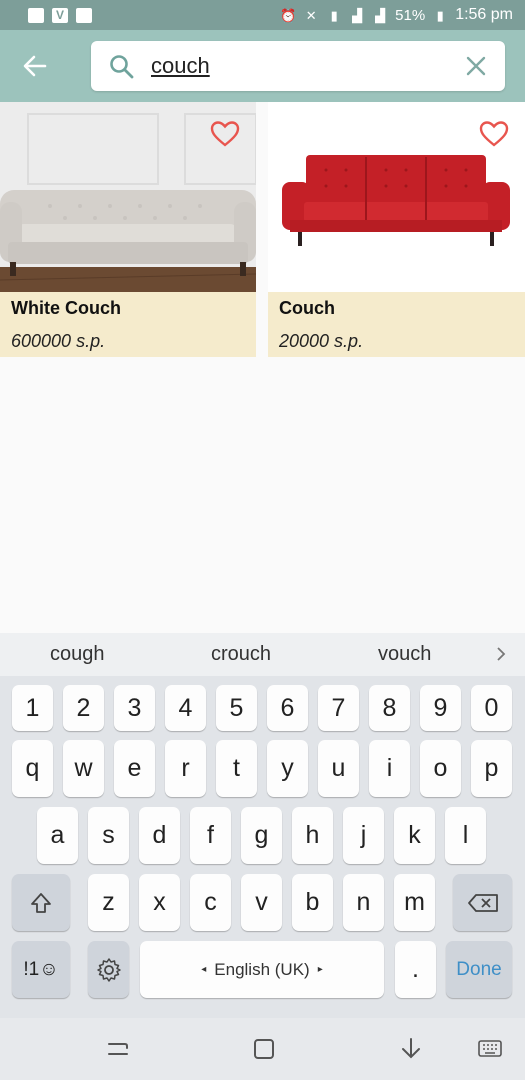 The width and height of the screenshot is (525, 1080). I want to click on gear-icon, so click(108, 969).